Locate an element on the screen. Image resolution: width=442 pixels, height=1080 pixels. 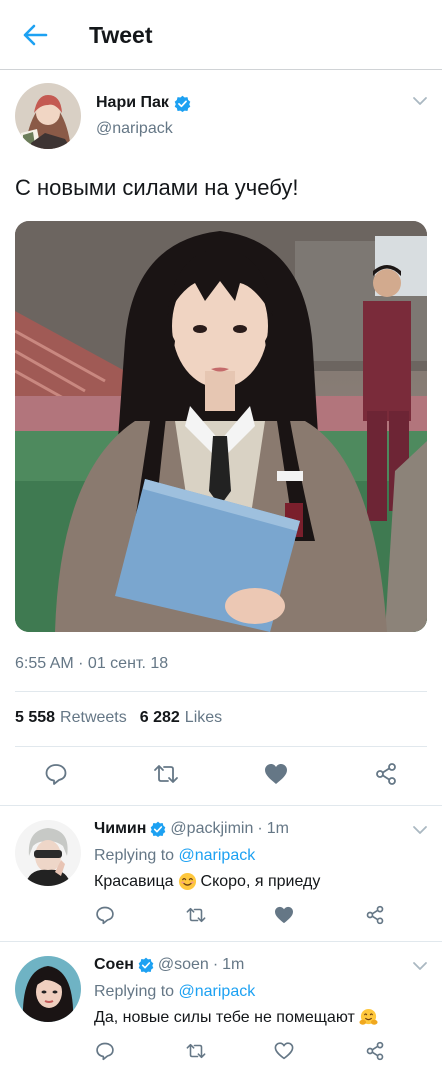
reply-text-before: Да, новые силы тебе не помещают is located at coordinates (224, 1017).